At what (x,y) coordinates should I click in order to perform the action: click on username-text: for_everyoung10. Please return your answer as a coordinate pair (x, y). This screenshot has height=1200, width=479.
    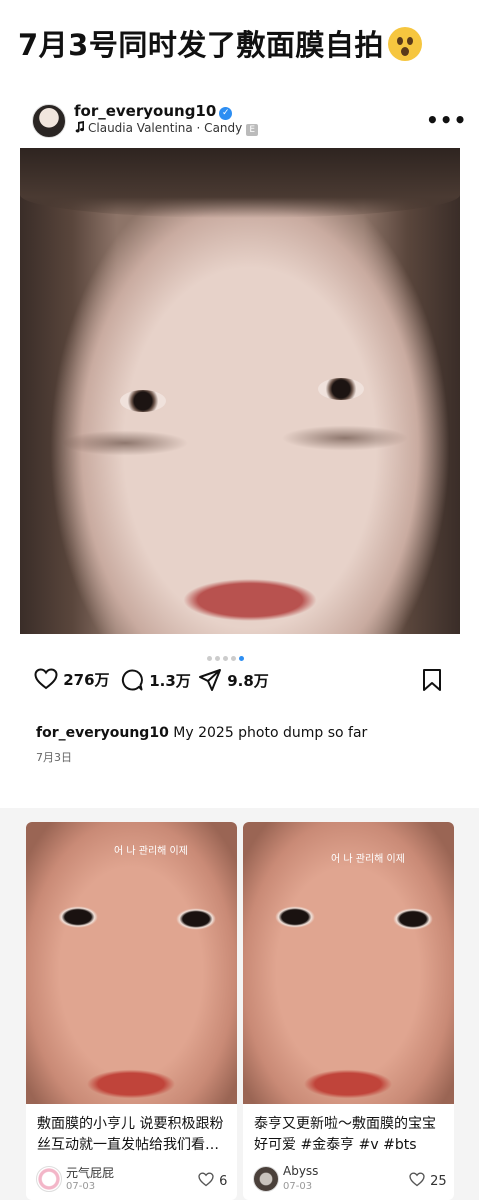
    Looking at the image, I should click on (145, 111).